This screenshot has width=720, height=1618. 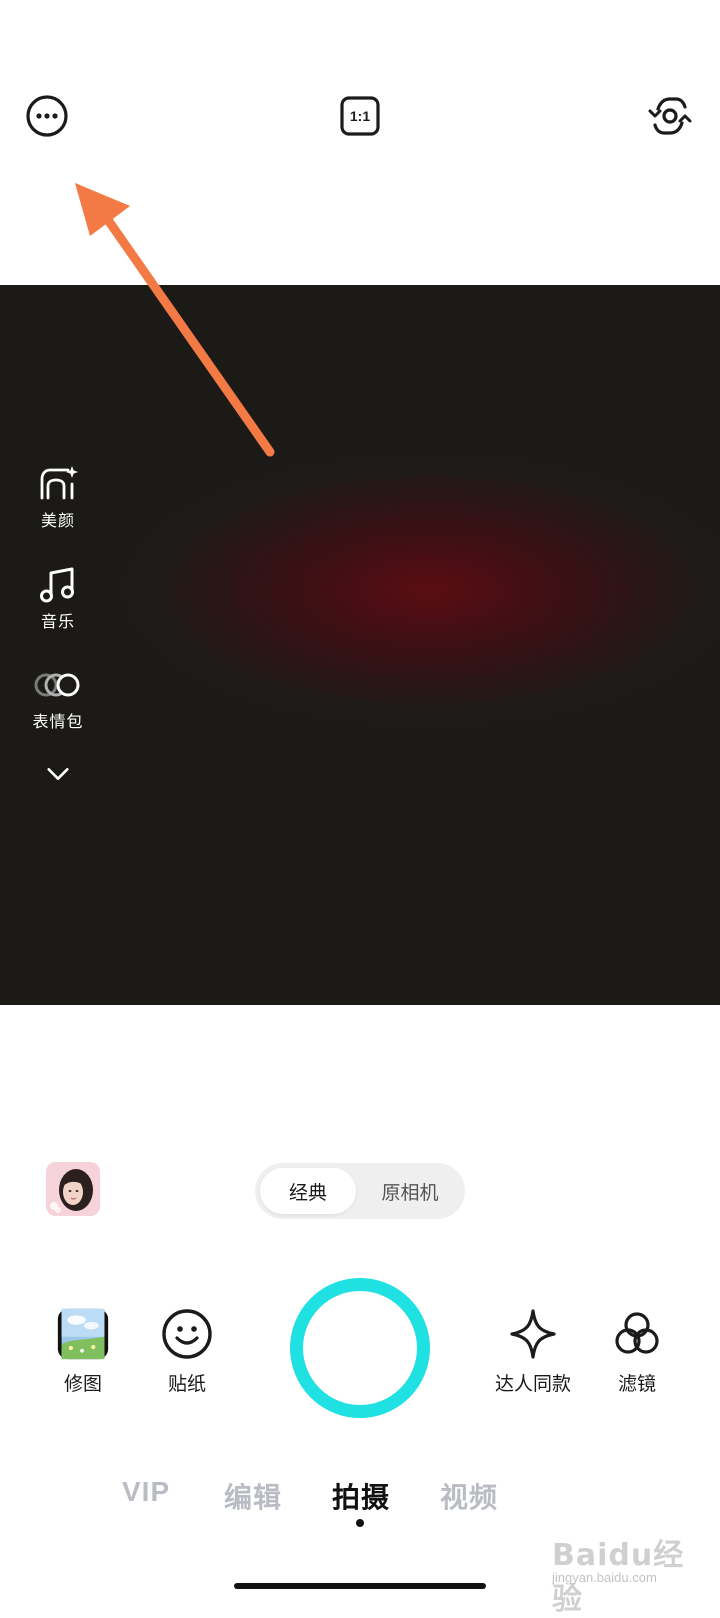 I want to click on edit-photo-thumbnail, so click(x=83, y=1334).